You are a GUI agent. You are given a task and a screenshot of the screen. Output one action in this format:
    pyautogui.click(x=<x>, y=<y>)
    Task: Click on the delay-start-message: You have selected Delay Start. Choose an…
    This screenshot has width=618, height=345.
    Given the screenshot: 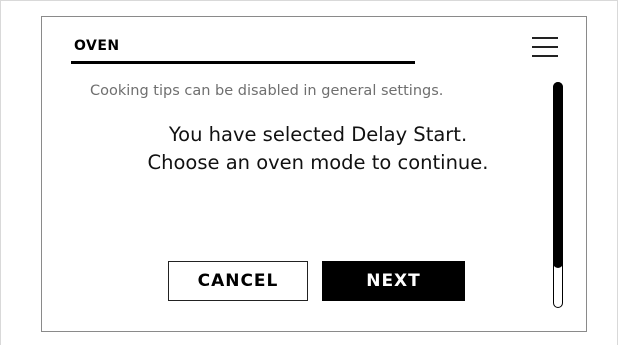 What is the action you would take?
    pyautogui.click(x=318, y=149)
    